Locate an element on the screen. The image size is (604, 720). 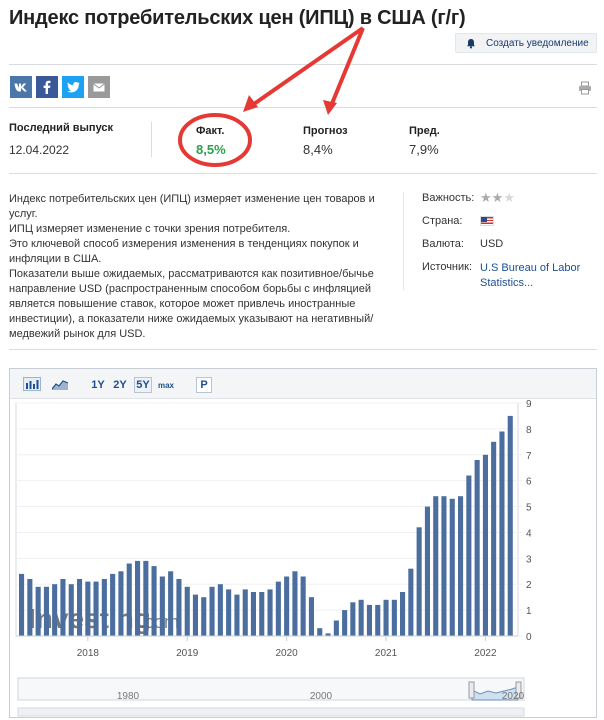
area-chart-icon is located at coordinates (60, 384).